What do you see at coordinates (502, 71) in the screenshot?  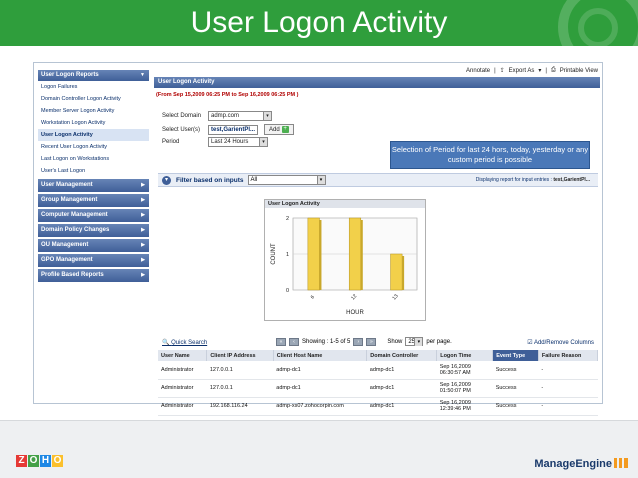 I see `export-icon: ⇪` at bounding box center [502, 71].